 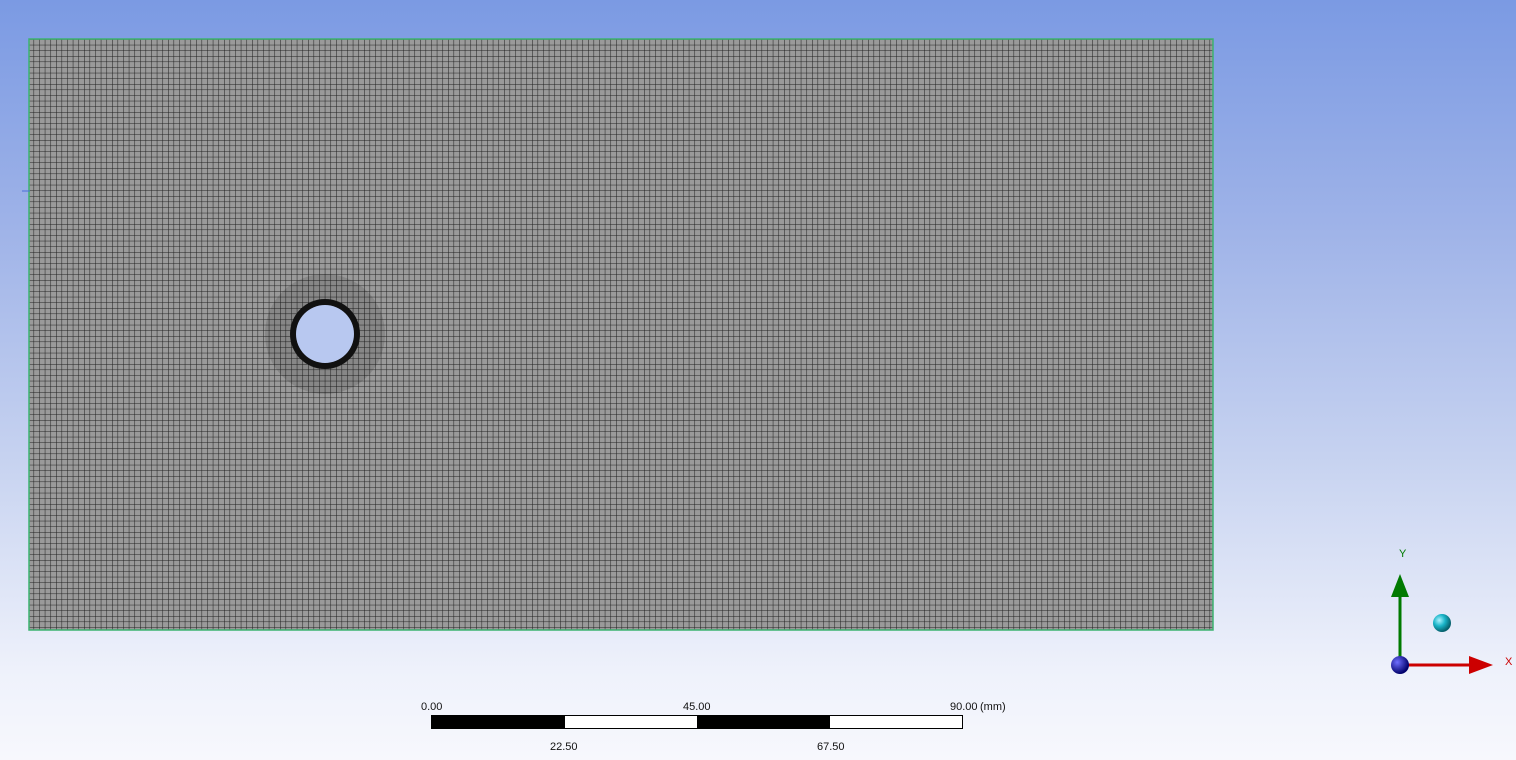 What do you see at coordinates (993, 707) in the screenshot?
I see `scale-unit: (mm)` at bounding box center [993, 707].